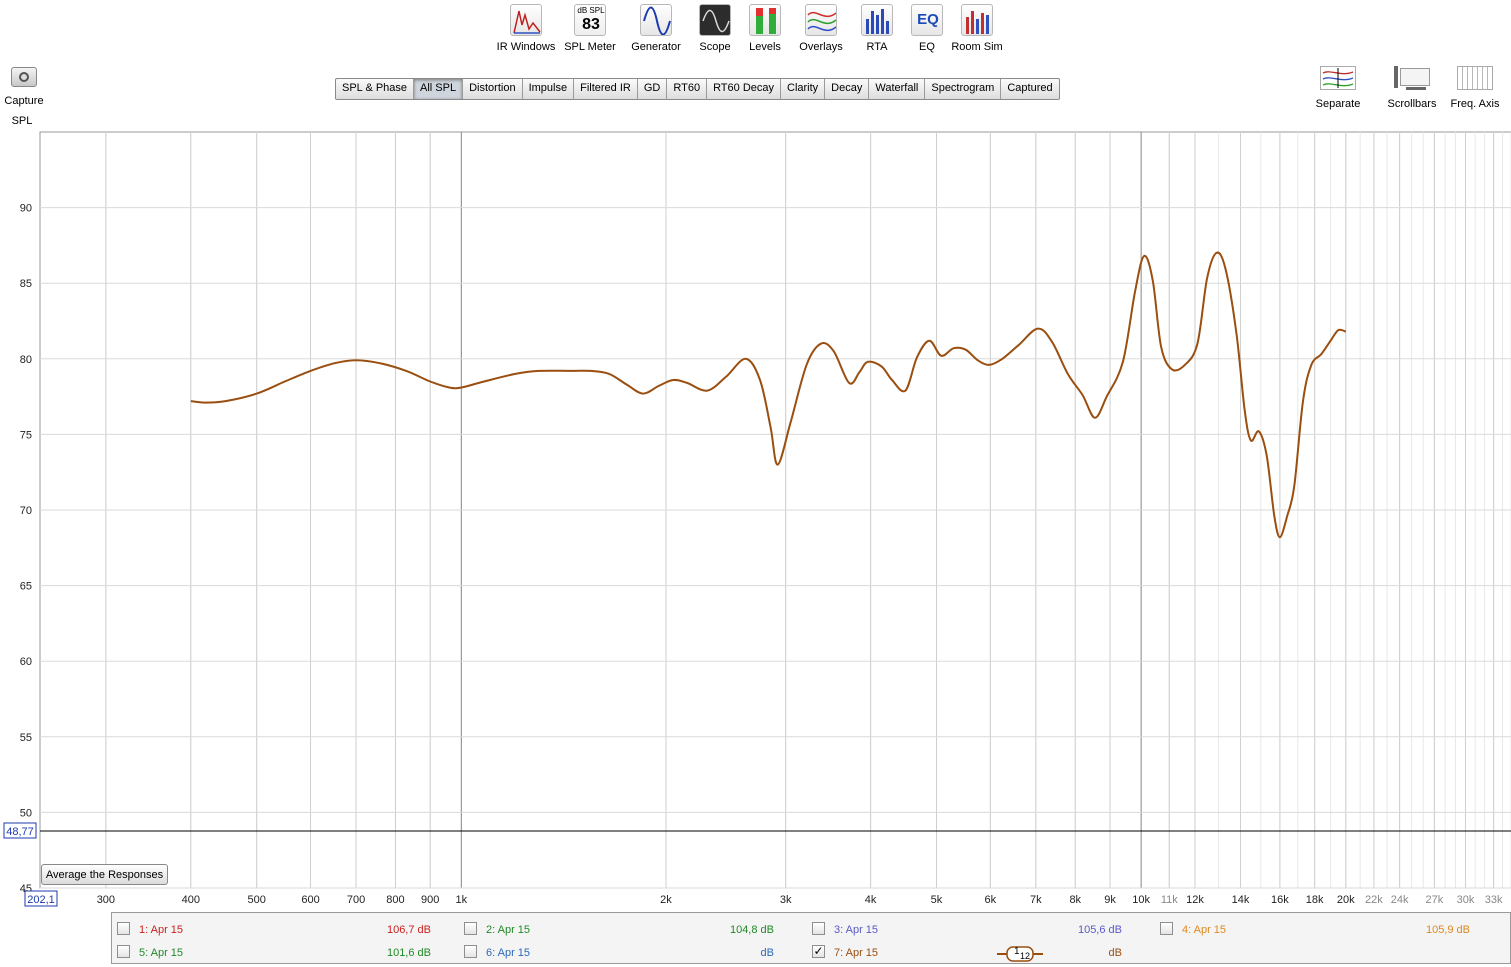 This screenshot has height=967, width=1511. Describe the element at coordinates (526, 47) in the screenshot. I see `ir-windows-label: IR Windows` at that location.